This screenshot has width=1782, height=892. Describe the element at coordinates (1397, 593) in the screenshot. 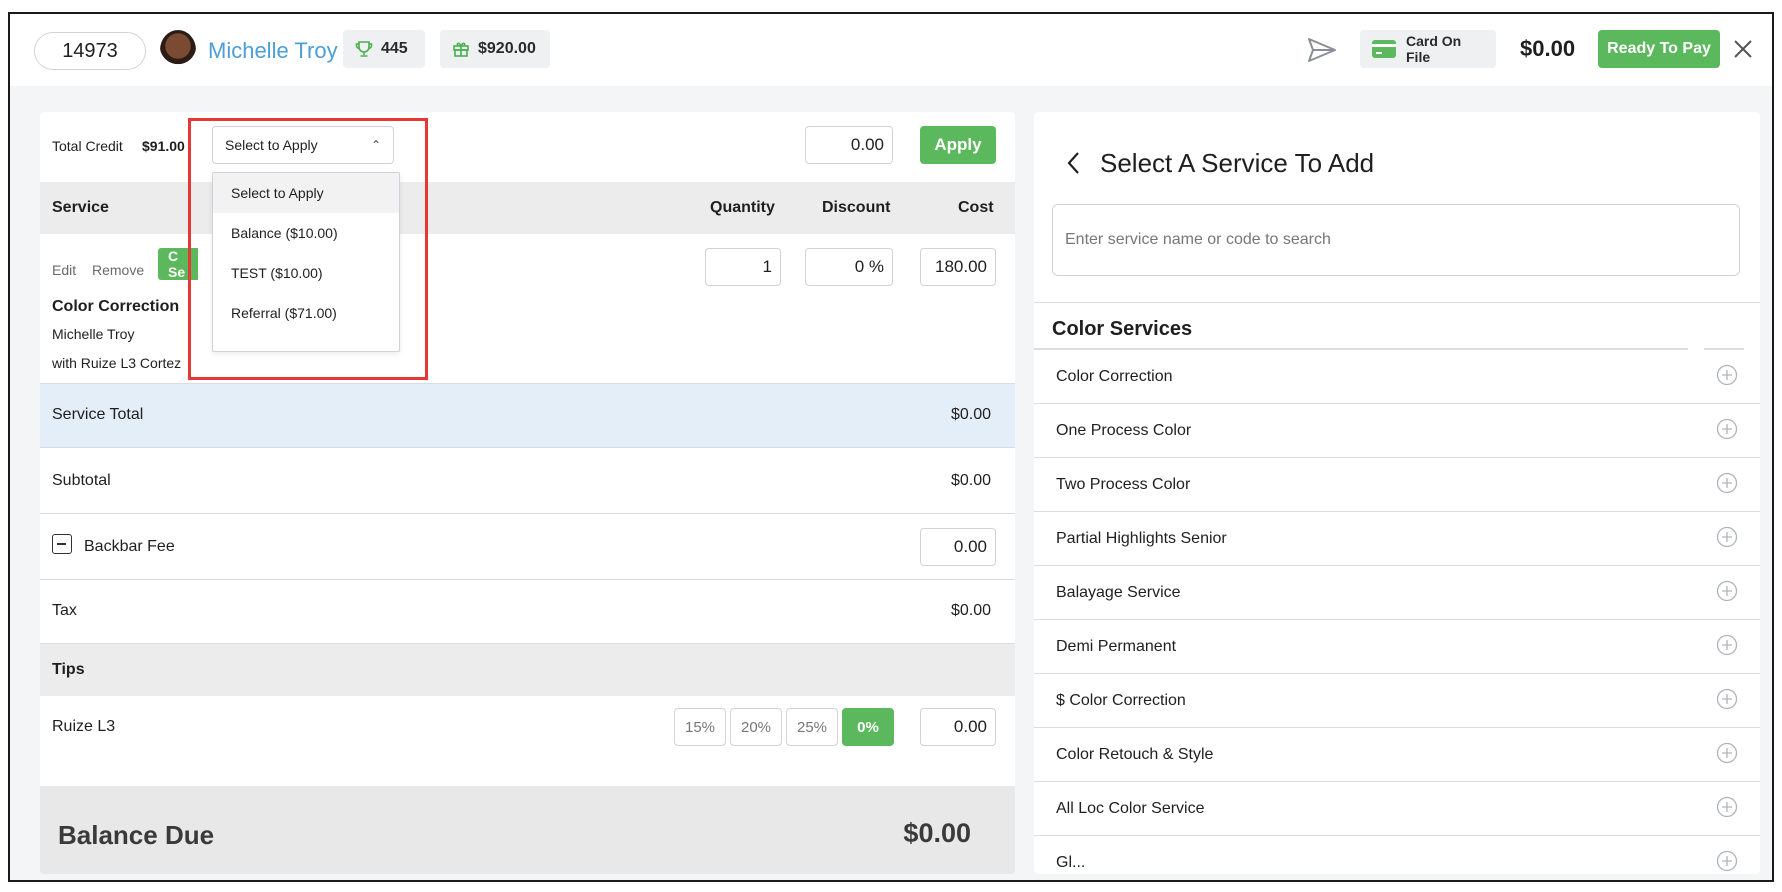

I see `service-option: Balayage Service` at that location.